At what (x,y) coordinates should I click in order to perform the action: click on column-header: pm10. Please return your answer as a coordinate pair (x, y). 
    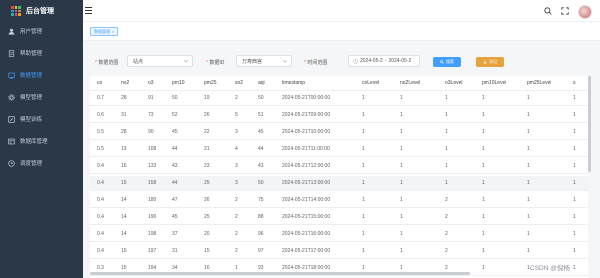
    Looking at the image, I should click on (178, 83).